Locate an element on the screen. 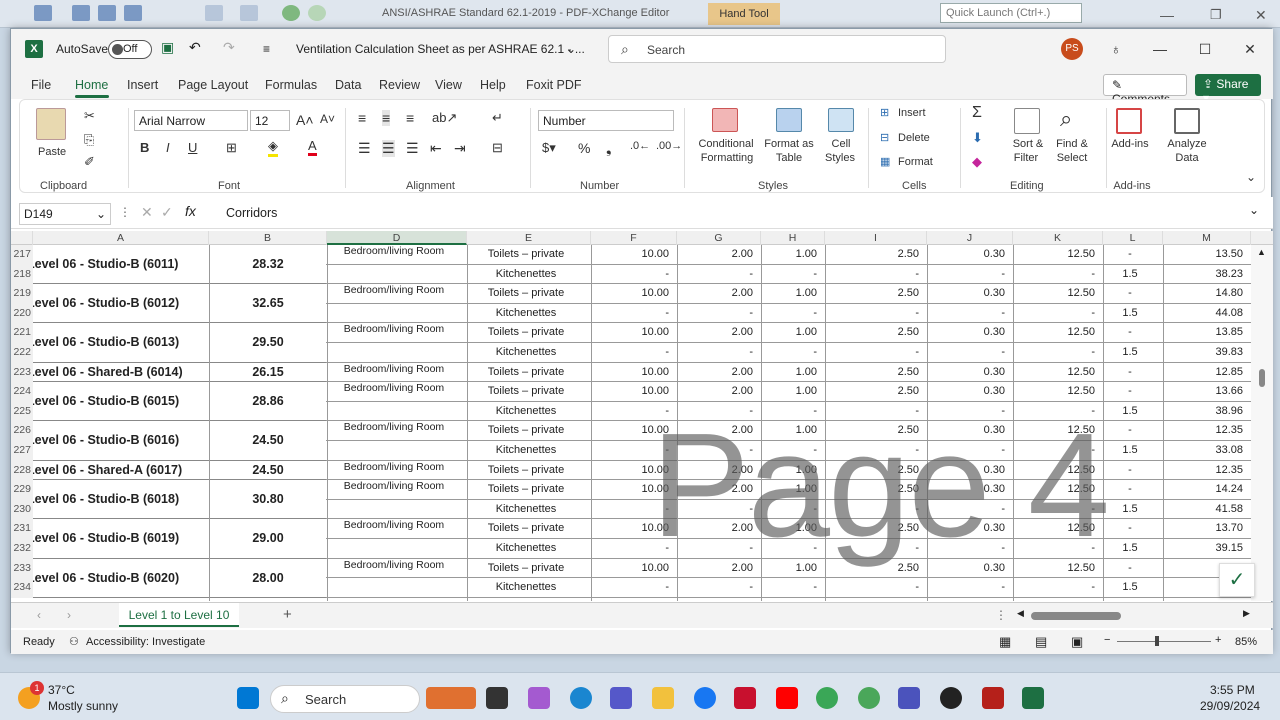 The height and width of the screenshot is (720, 1280). cell-h: - is located at coordinates (790, 314).